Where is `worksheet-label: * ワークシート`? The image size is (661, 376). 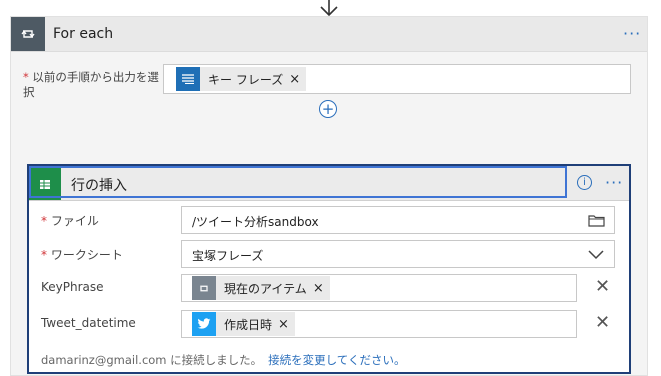 worksheet-label: * ワークシート is located at coordinates (82, 254).